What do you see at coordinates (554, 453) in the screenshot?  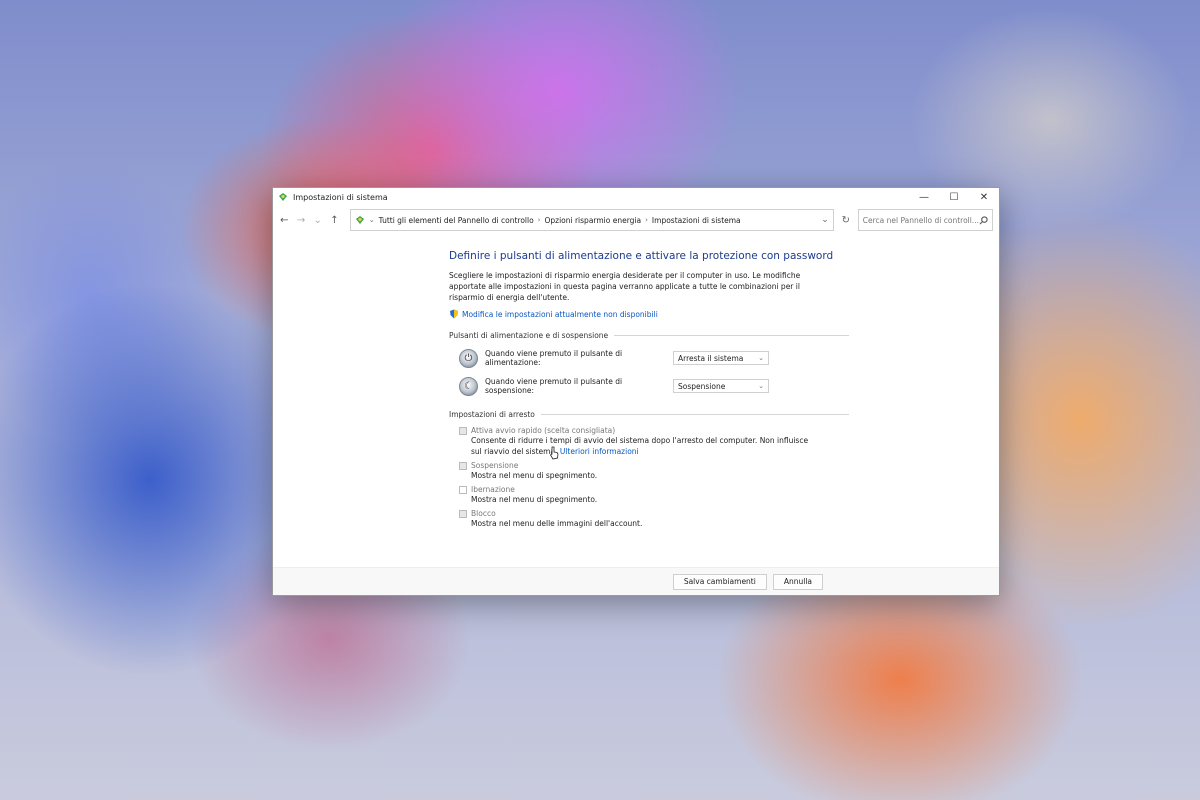 I see `hand-cursor-icon` at bounding box center [554, 453].